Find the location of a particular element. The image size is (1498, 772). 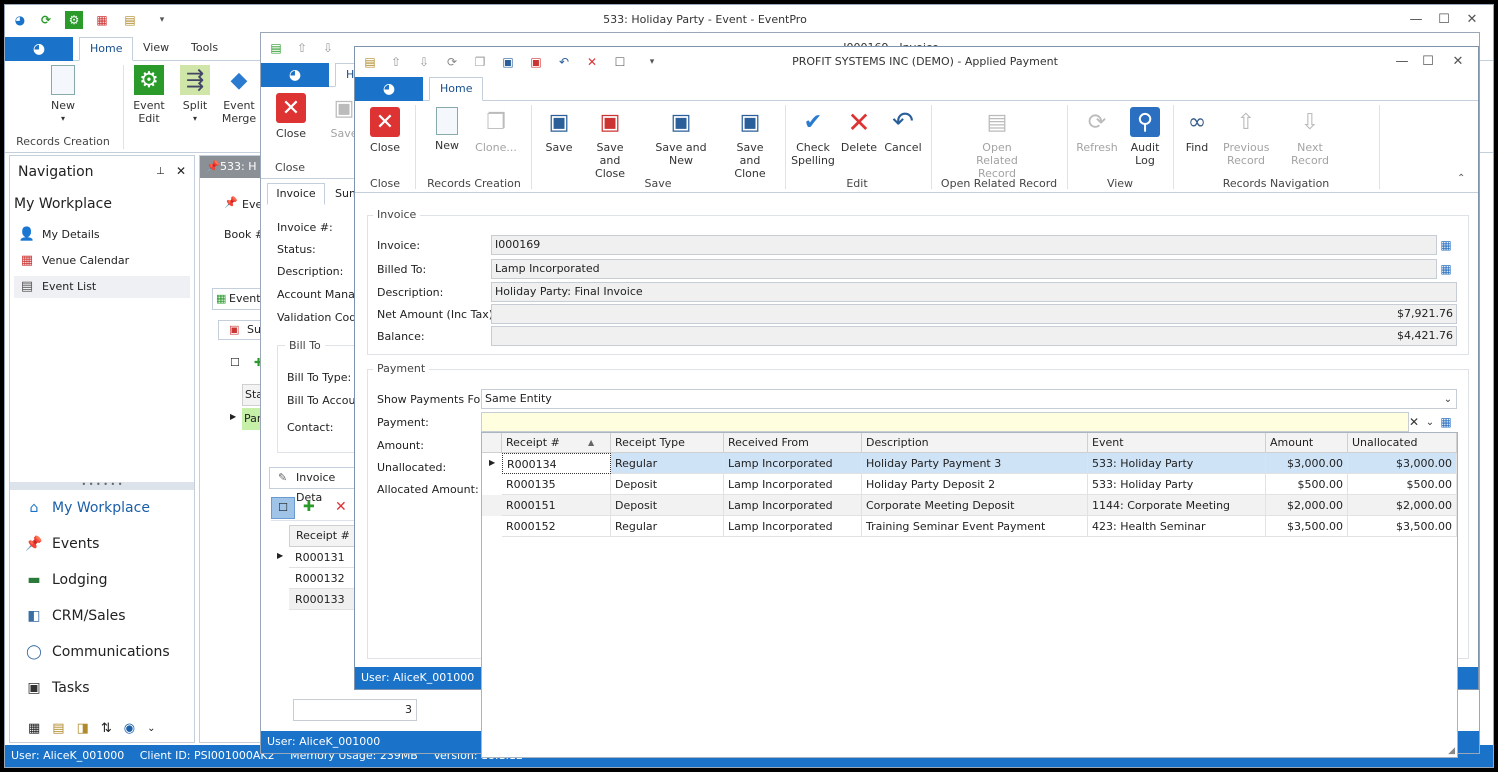

collapse-ribbon-icon: ⌃ is located at coordinates (1461, 178).